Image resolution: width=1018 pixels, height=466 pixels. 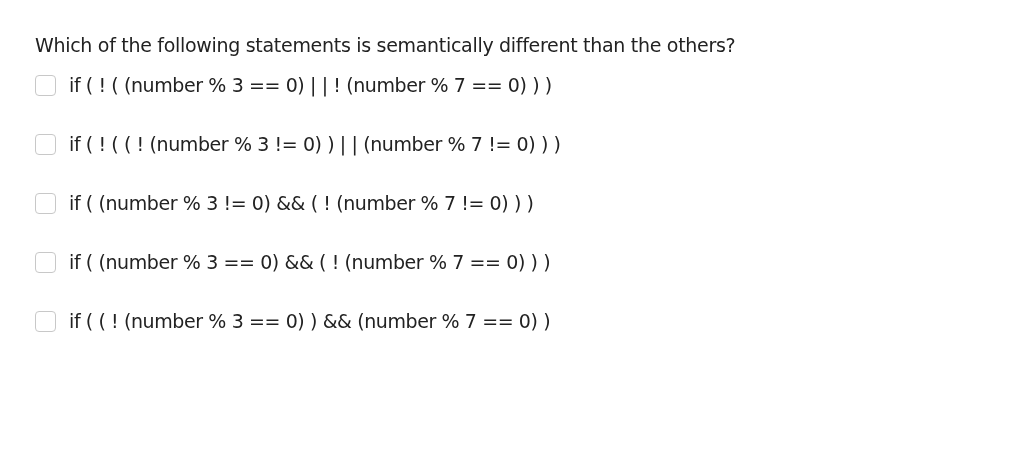 I want to click on option-label: if ( ! ( (number % 3 == 0) | | ! (number % 7 == 0) ) ), so click(x=310, y=85).